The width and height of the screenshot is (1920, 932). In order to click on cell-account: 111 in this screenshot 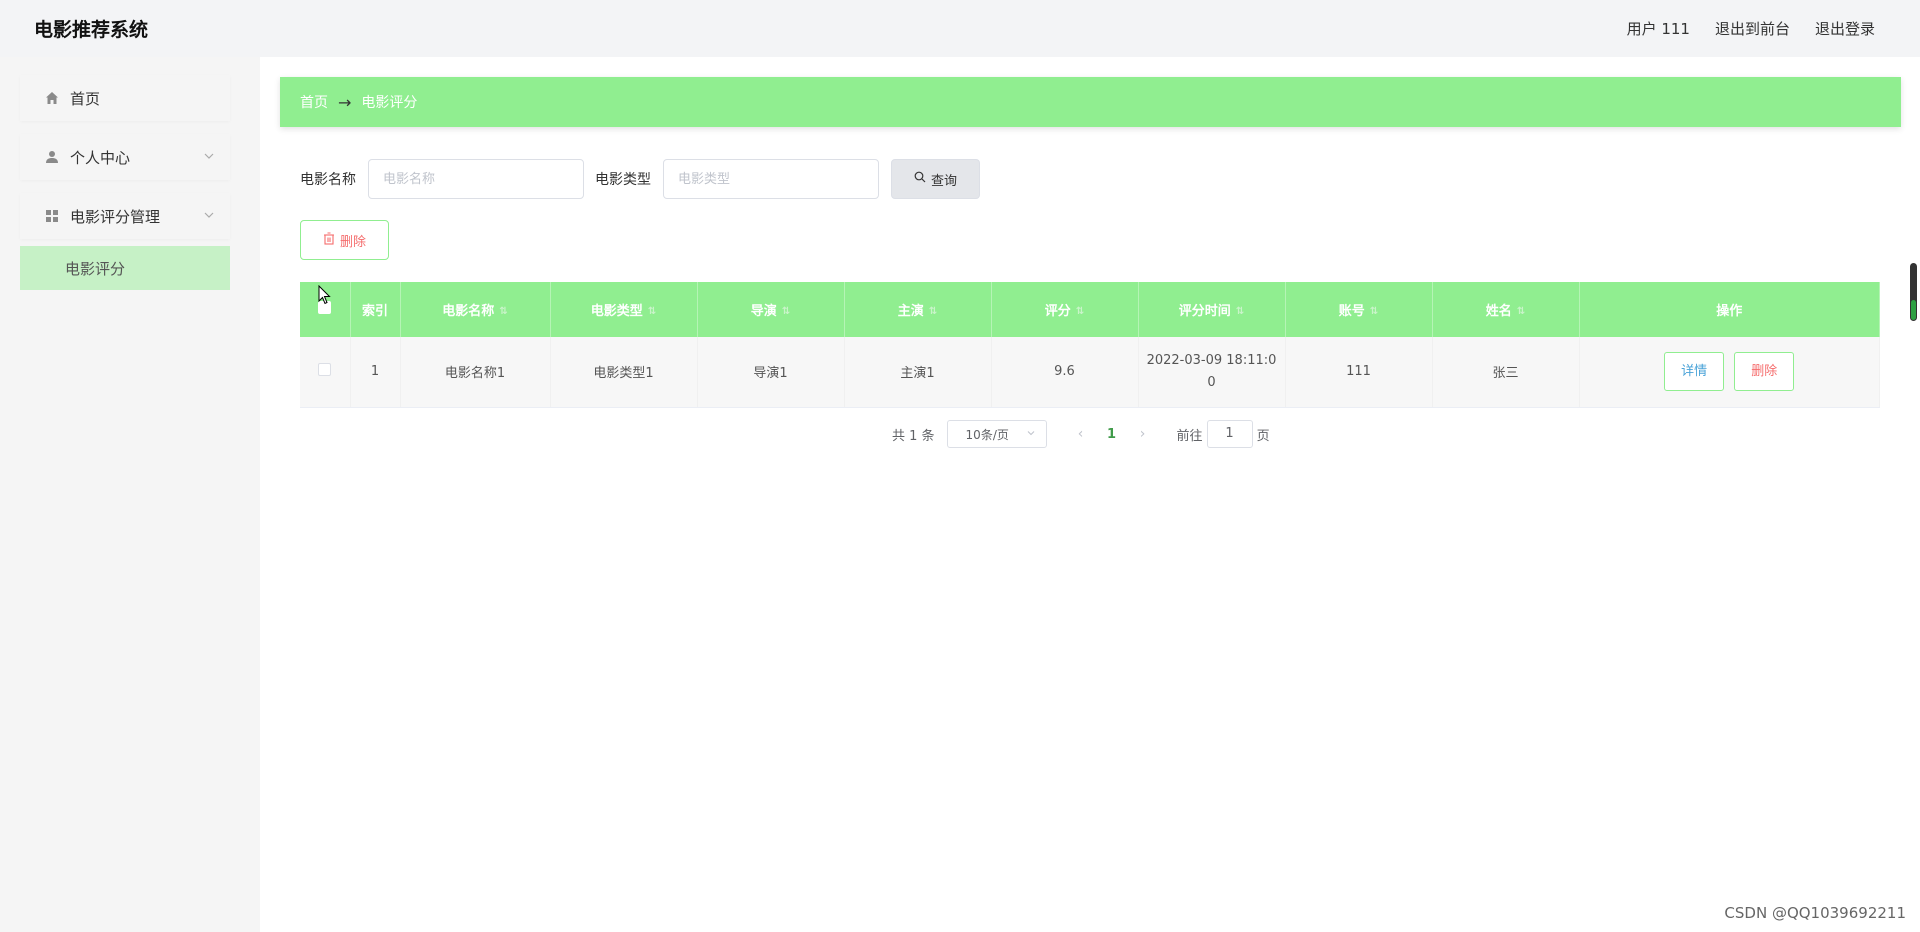, I will do `click(1359, 372)`.